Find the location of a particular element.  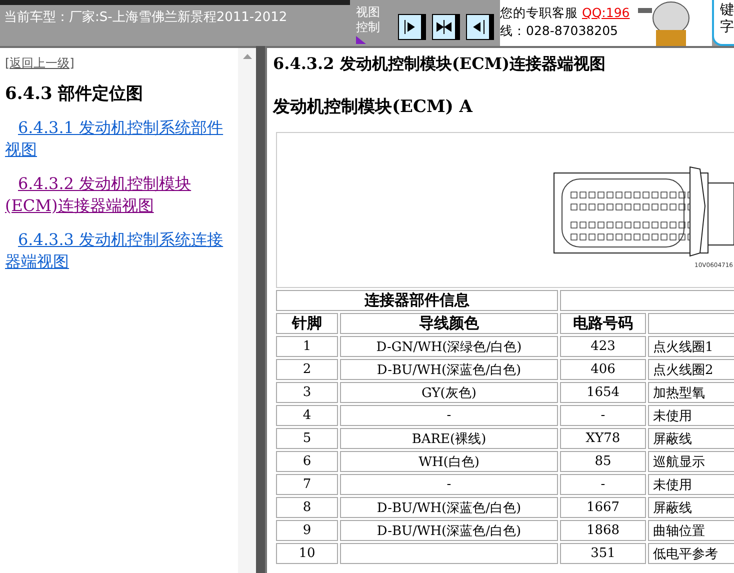

view-control-label: 视图控制 is located at coordinates (368, 20).